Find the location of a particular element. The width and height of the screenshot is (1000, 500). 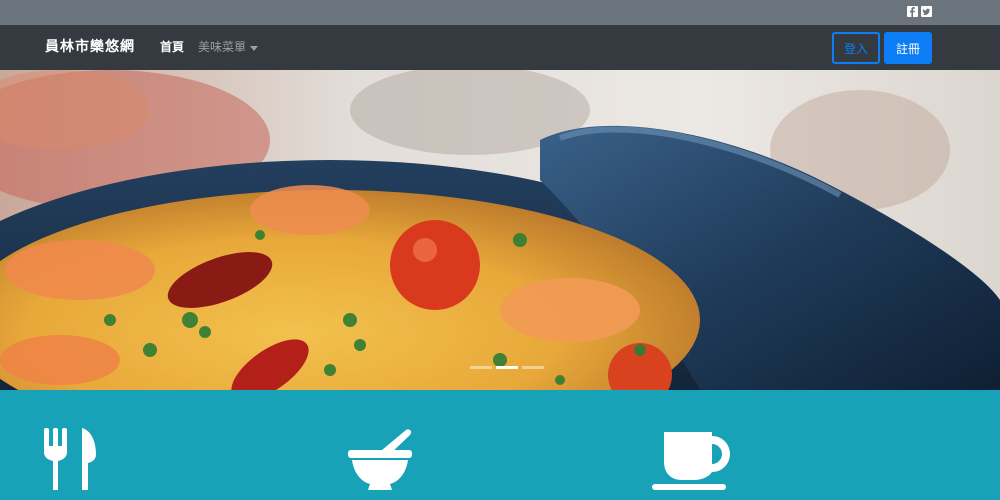

carousel-indicators is located at coordinates (507, 367).